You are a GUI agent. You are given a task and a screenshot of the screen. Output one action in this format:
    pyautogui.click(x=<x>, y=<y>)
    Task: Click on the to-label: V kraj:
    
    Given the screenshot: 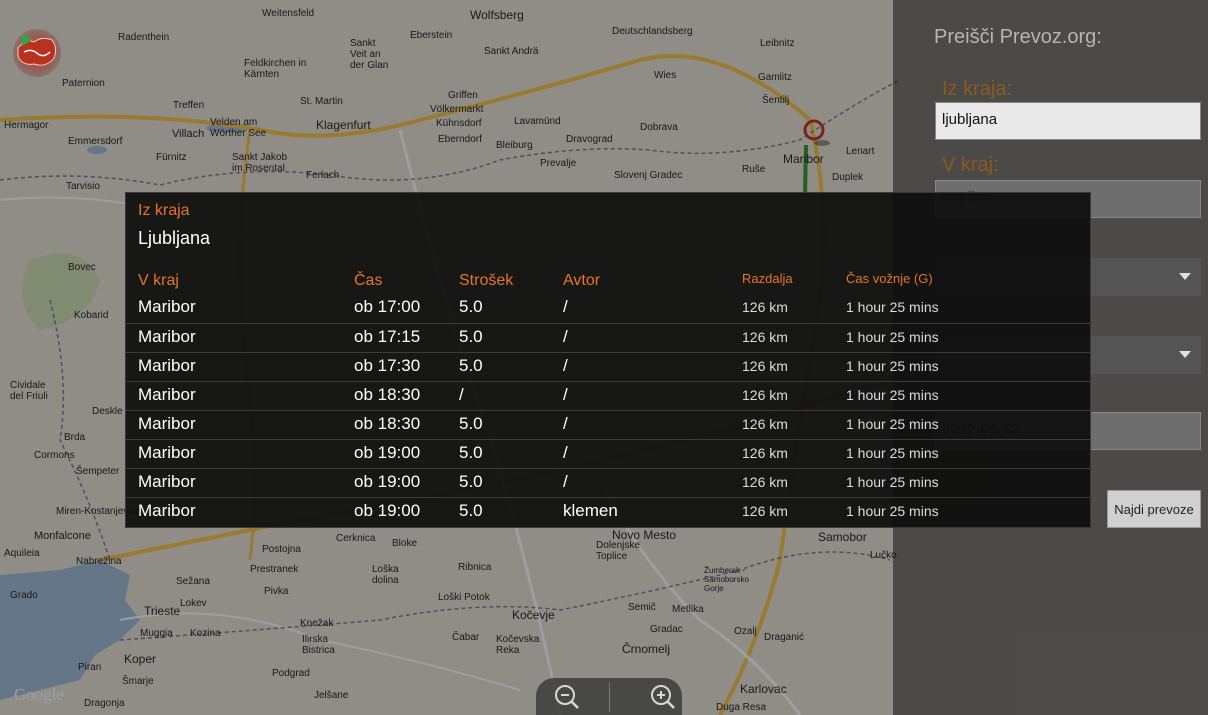 What is the action you would take?
    pyautogui.click(x=970, y=165)
    